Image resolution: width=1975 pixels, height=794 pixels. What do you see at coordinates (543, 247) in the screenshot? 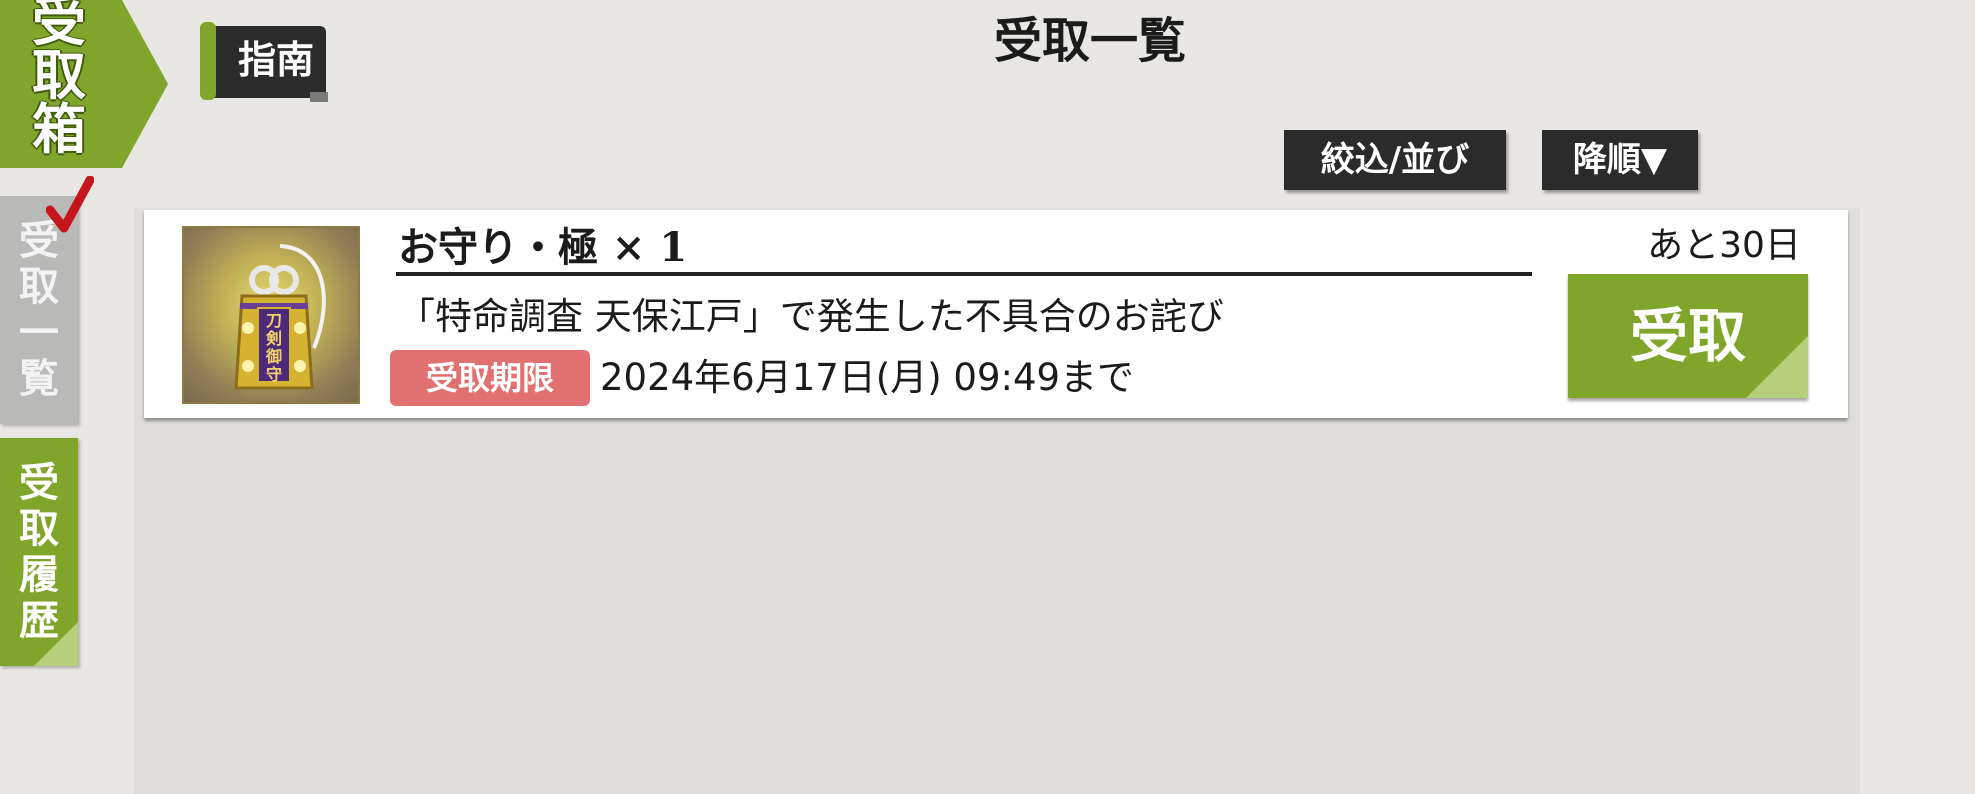
I see `item-name: お守り・極 × 1` at bounding box center [543, 247].